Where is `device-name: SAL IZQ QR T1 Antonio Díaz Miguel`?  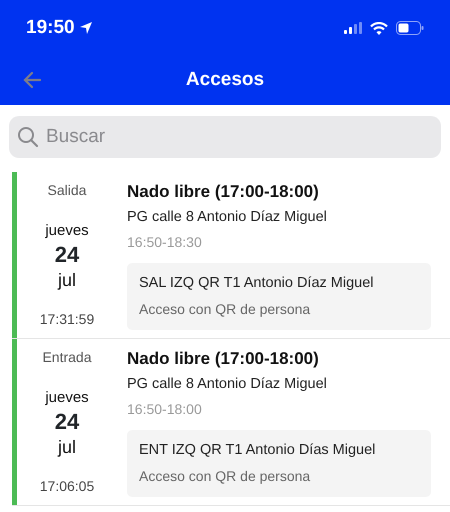 device-name: SAL IZQ QR T1 Antonio Díaz Miguel is located at coordinates (257, 284).